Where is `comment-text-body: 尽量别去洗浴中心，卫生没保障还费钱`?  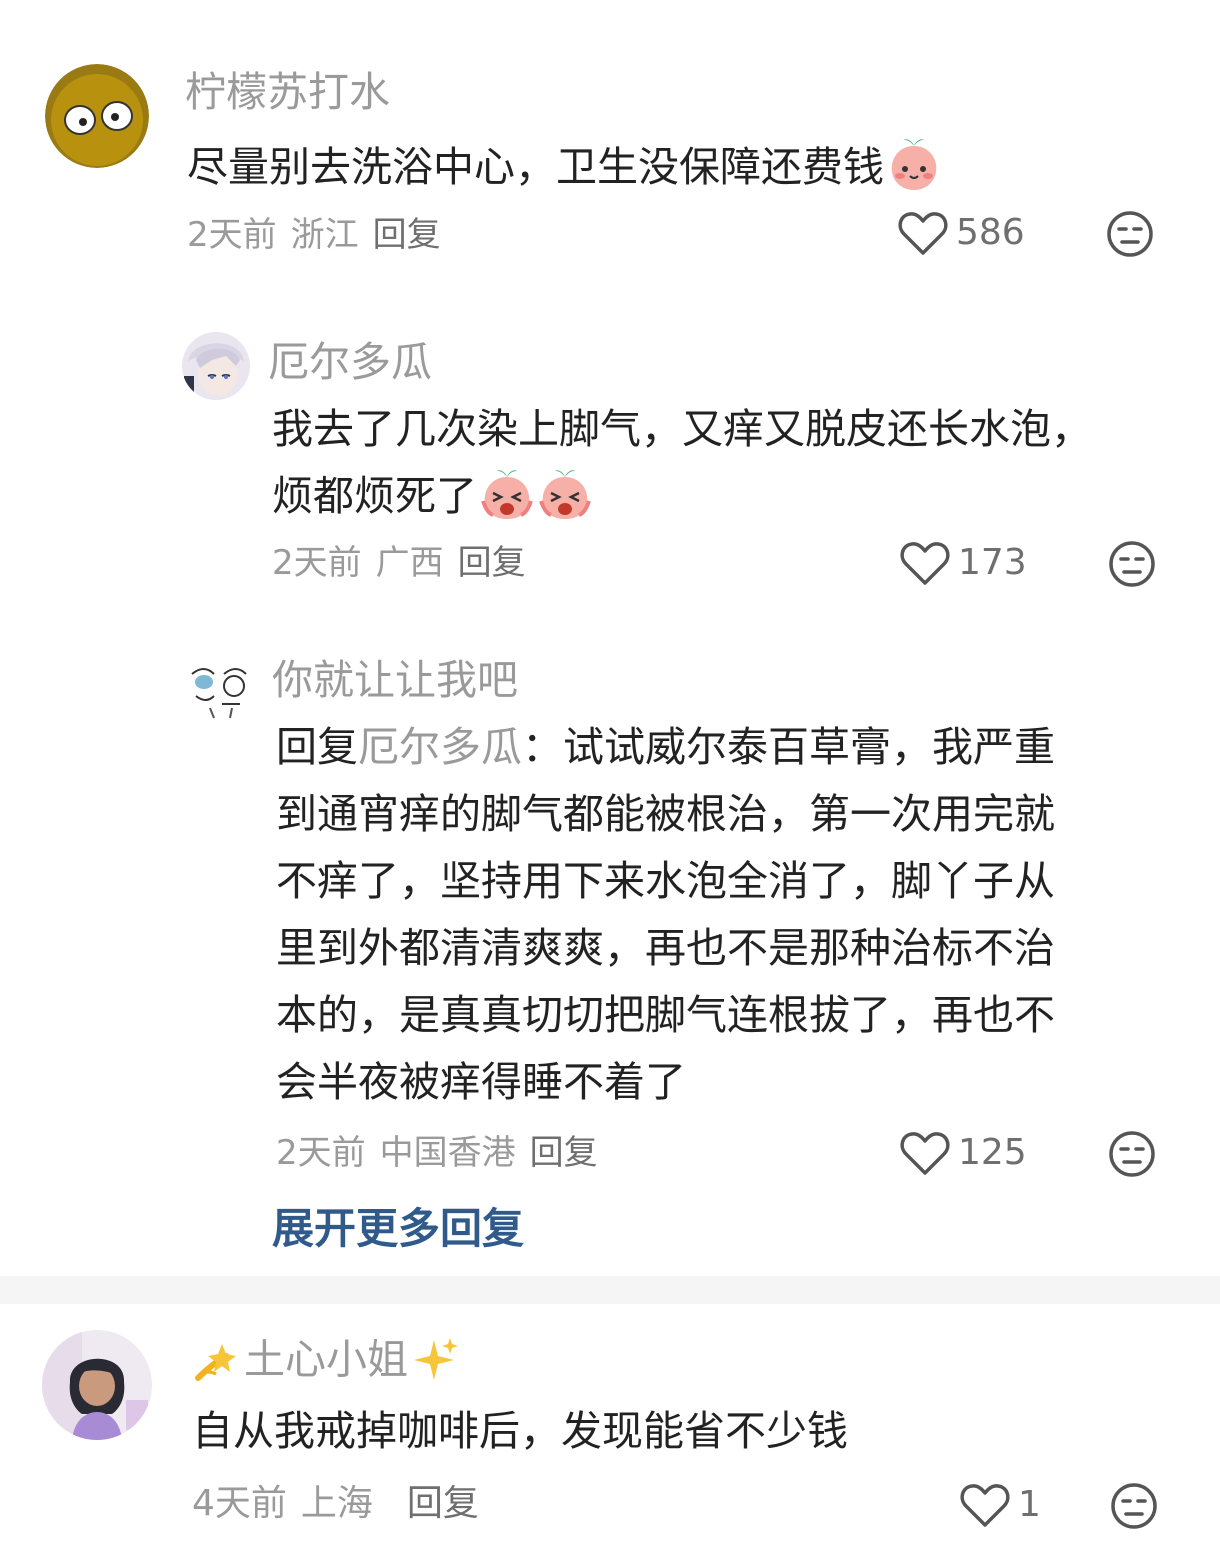
comment-text-body: 尽量别去洗浴中心，卫生没保障还费钱 is located at coordinates (535, 167).